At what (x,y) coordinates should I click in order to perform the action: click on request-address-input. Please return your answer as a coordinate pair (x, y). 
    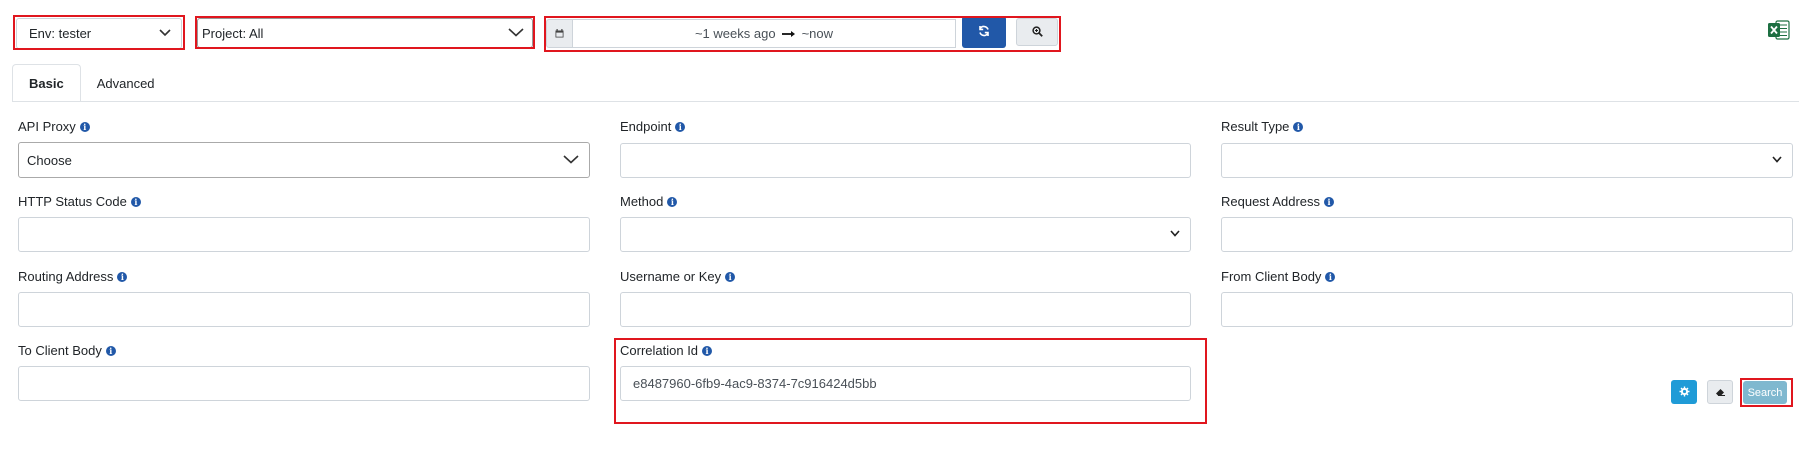
    Looking at the image, I should click on (1507, 234).